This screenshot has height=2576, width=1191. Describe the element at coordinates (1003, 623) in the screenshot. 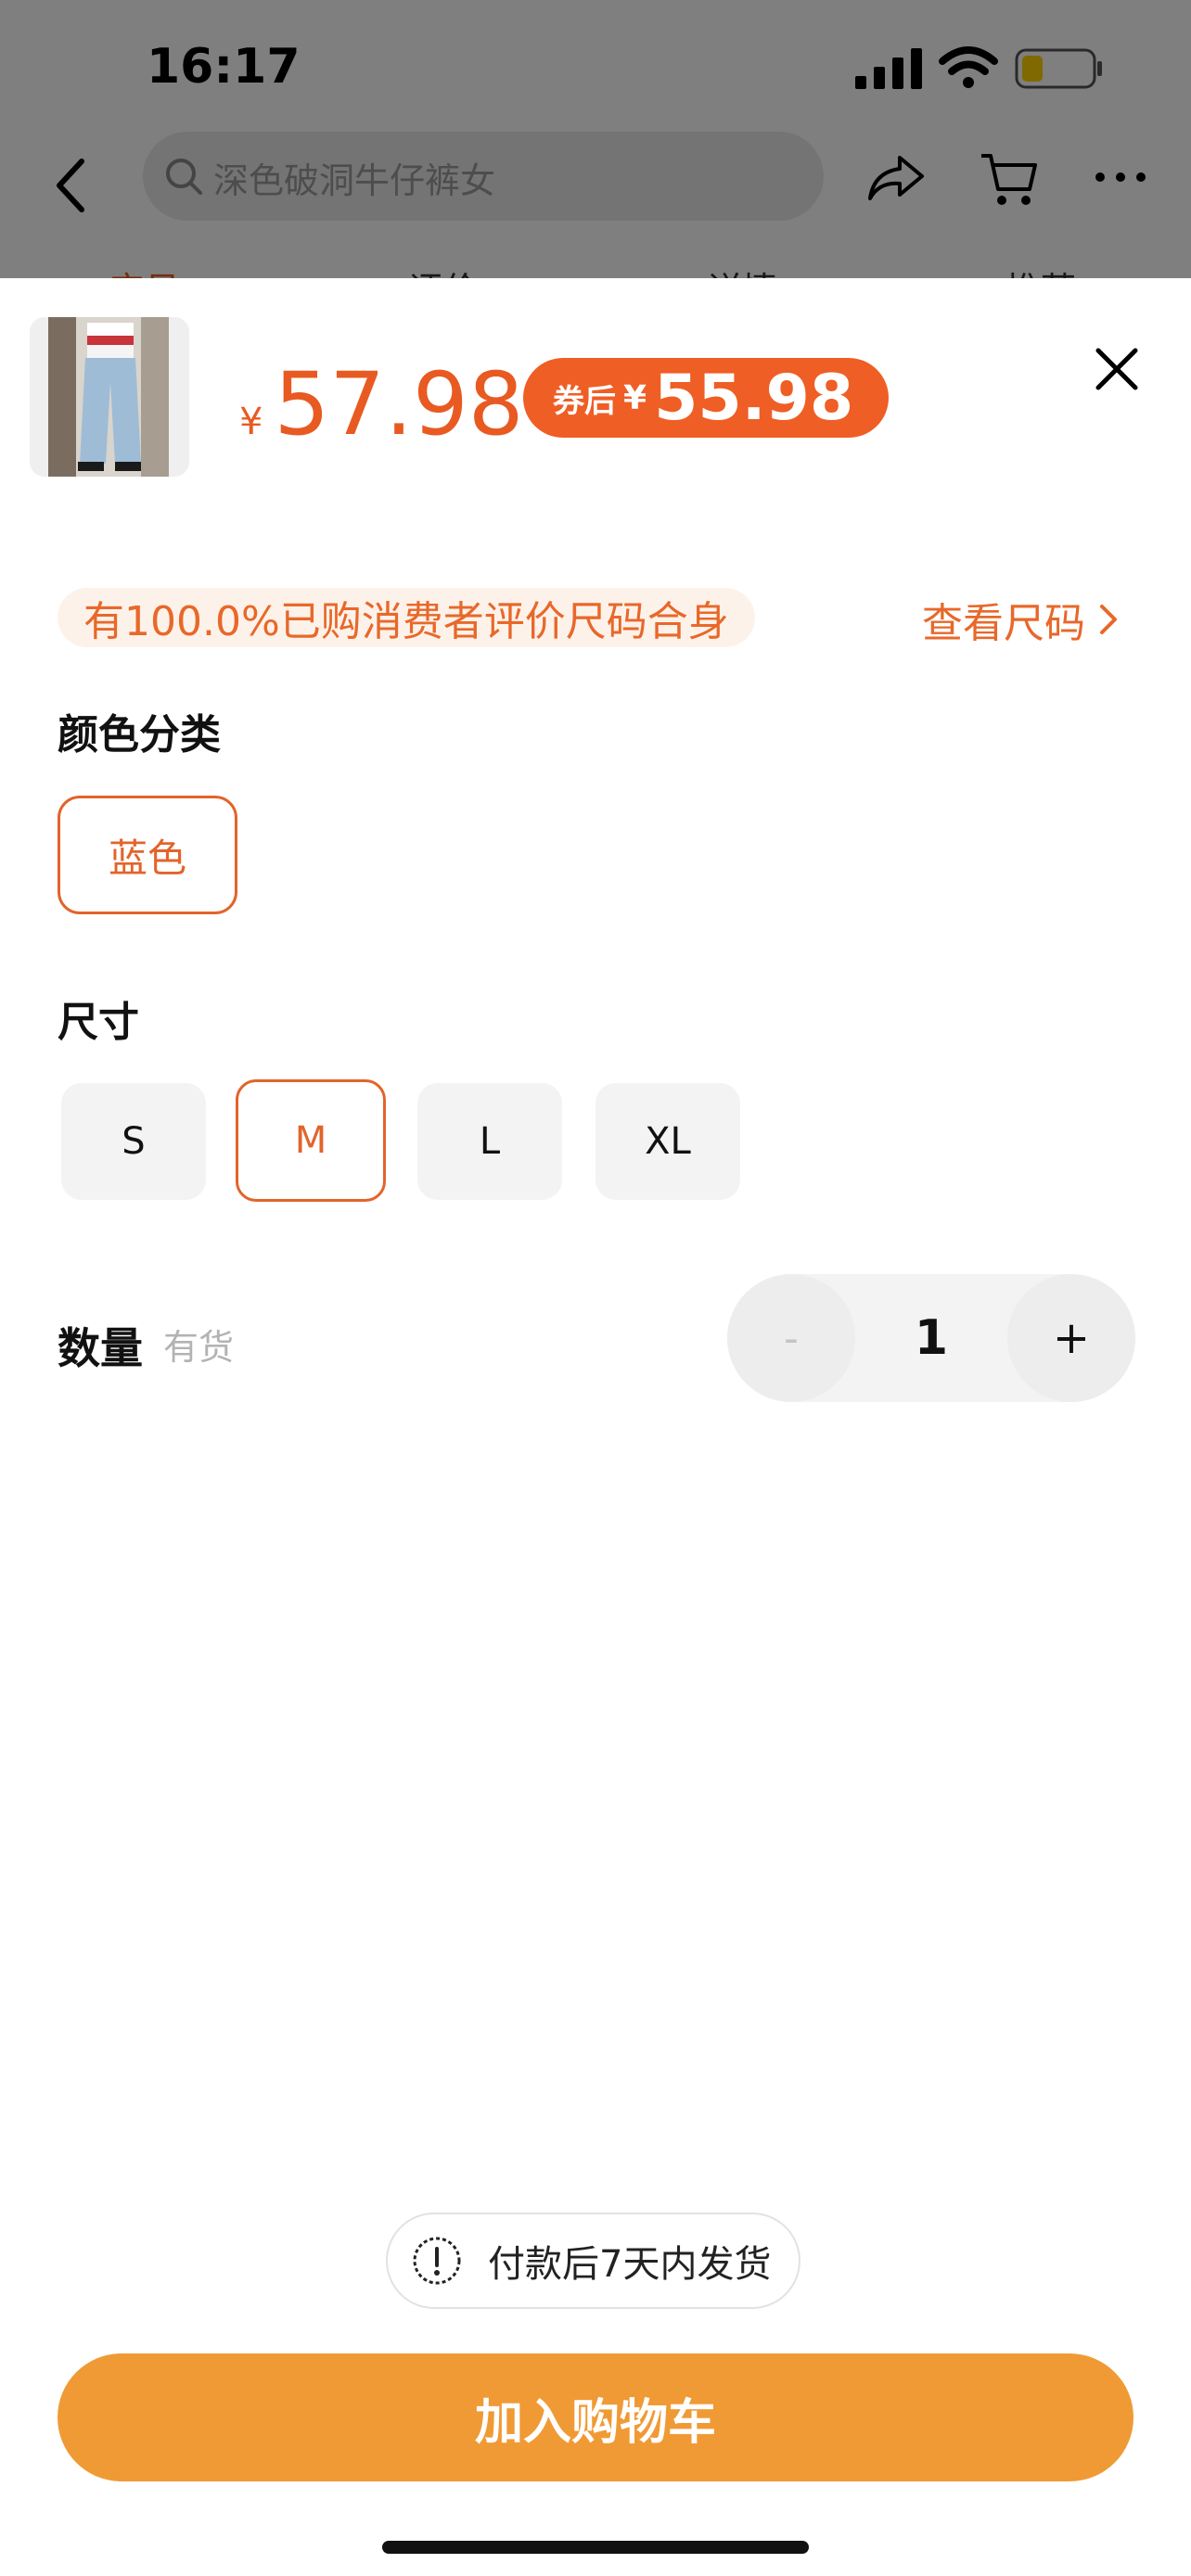

I see `view-size-label: 查看尺码` at that location.